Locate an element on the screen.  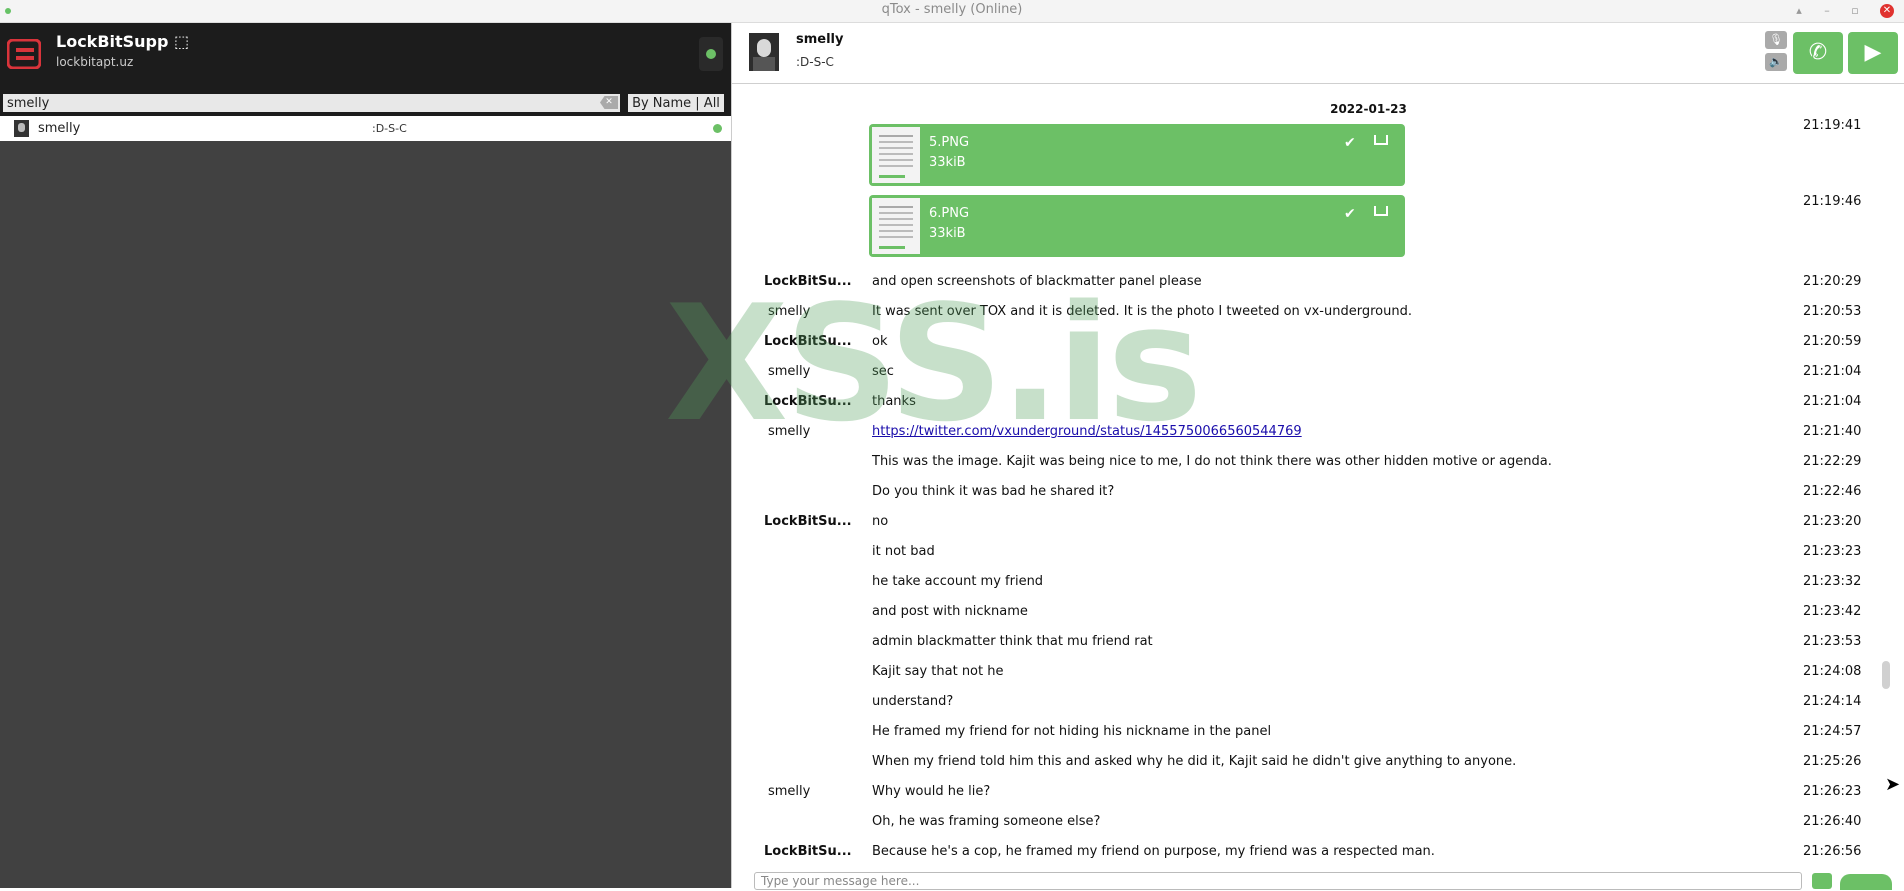
search-input is located at coordinates (311, 103).